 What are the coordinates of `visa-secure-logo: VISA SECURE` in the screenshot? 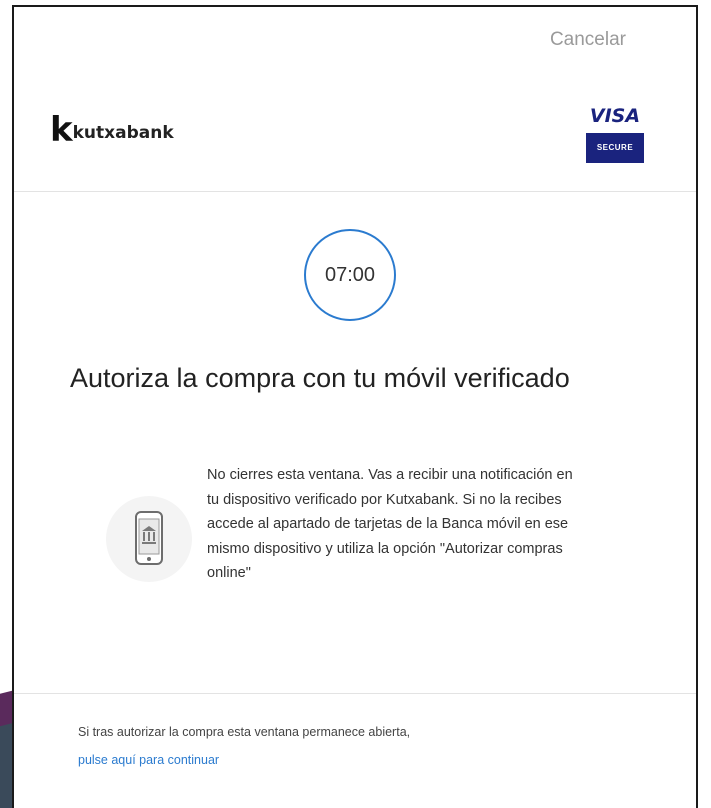 It's located at (615, 134).